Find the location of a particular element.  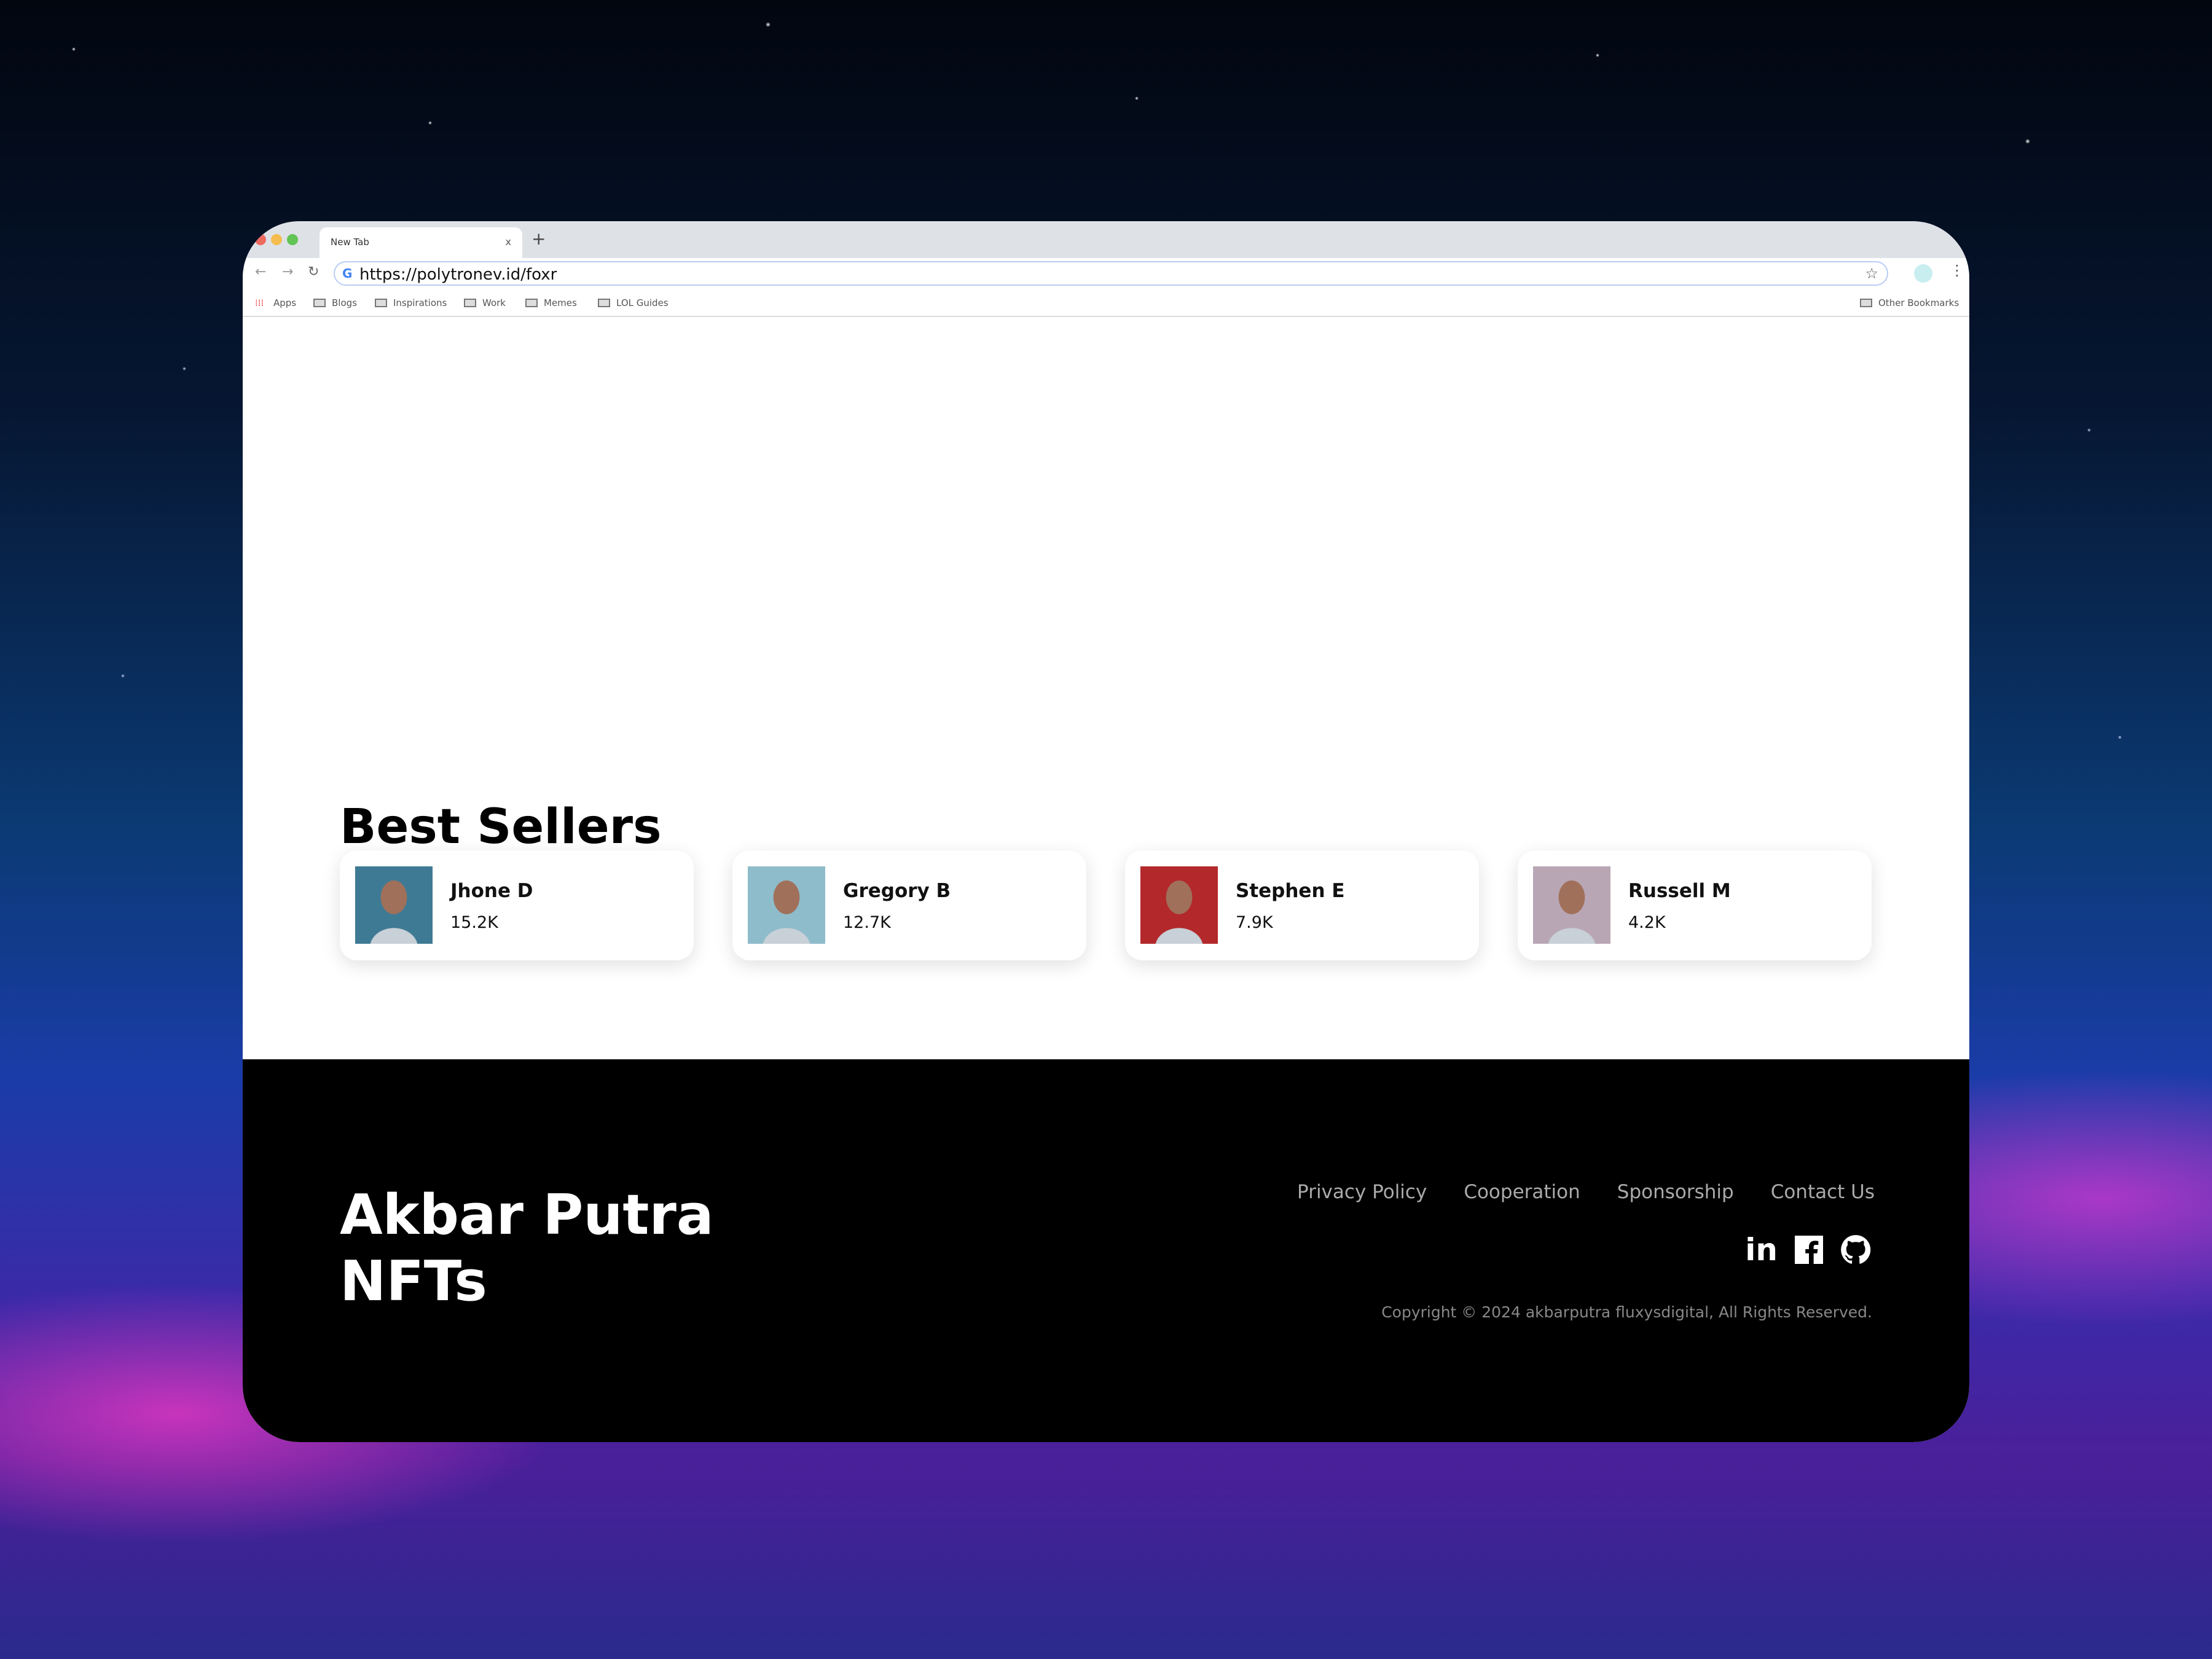

seller-name: Gregory B is located at coordinates (897, 891).